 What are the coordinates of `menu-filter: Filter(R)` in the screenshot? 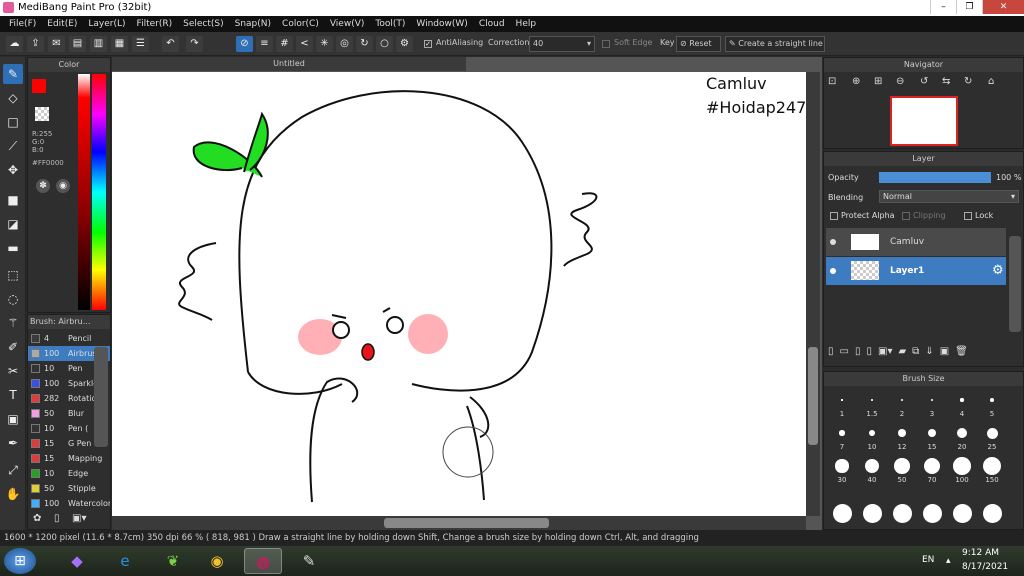 It's located at (155, 24).